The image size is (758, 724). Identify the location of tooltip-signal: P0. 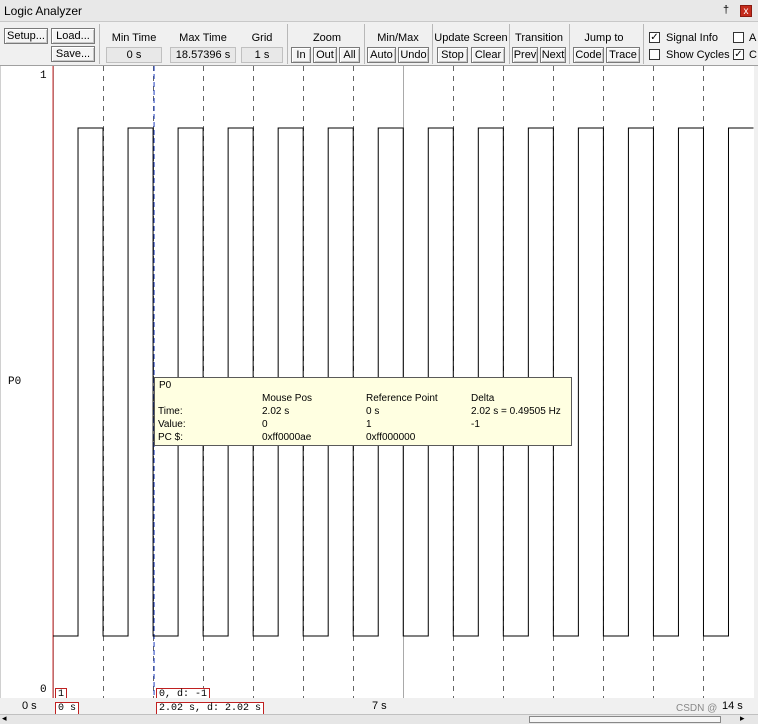
(165, 385).